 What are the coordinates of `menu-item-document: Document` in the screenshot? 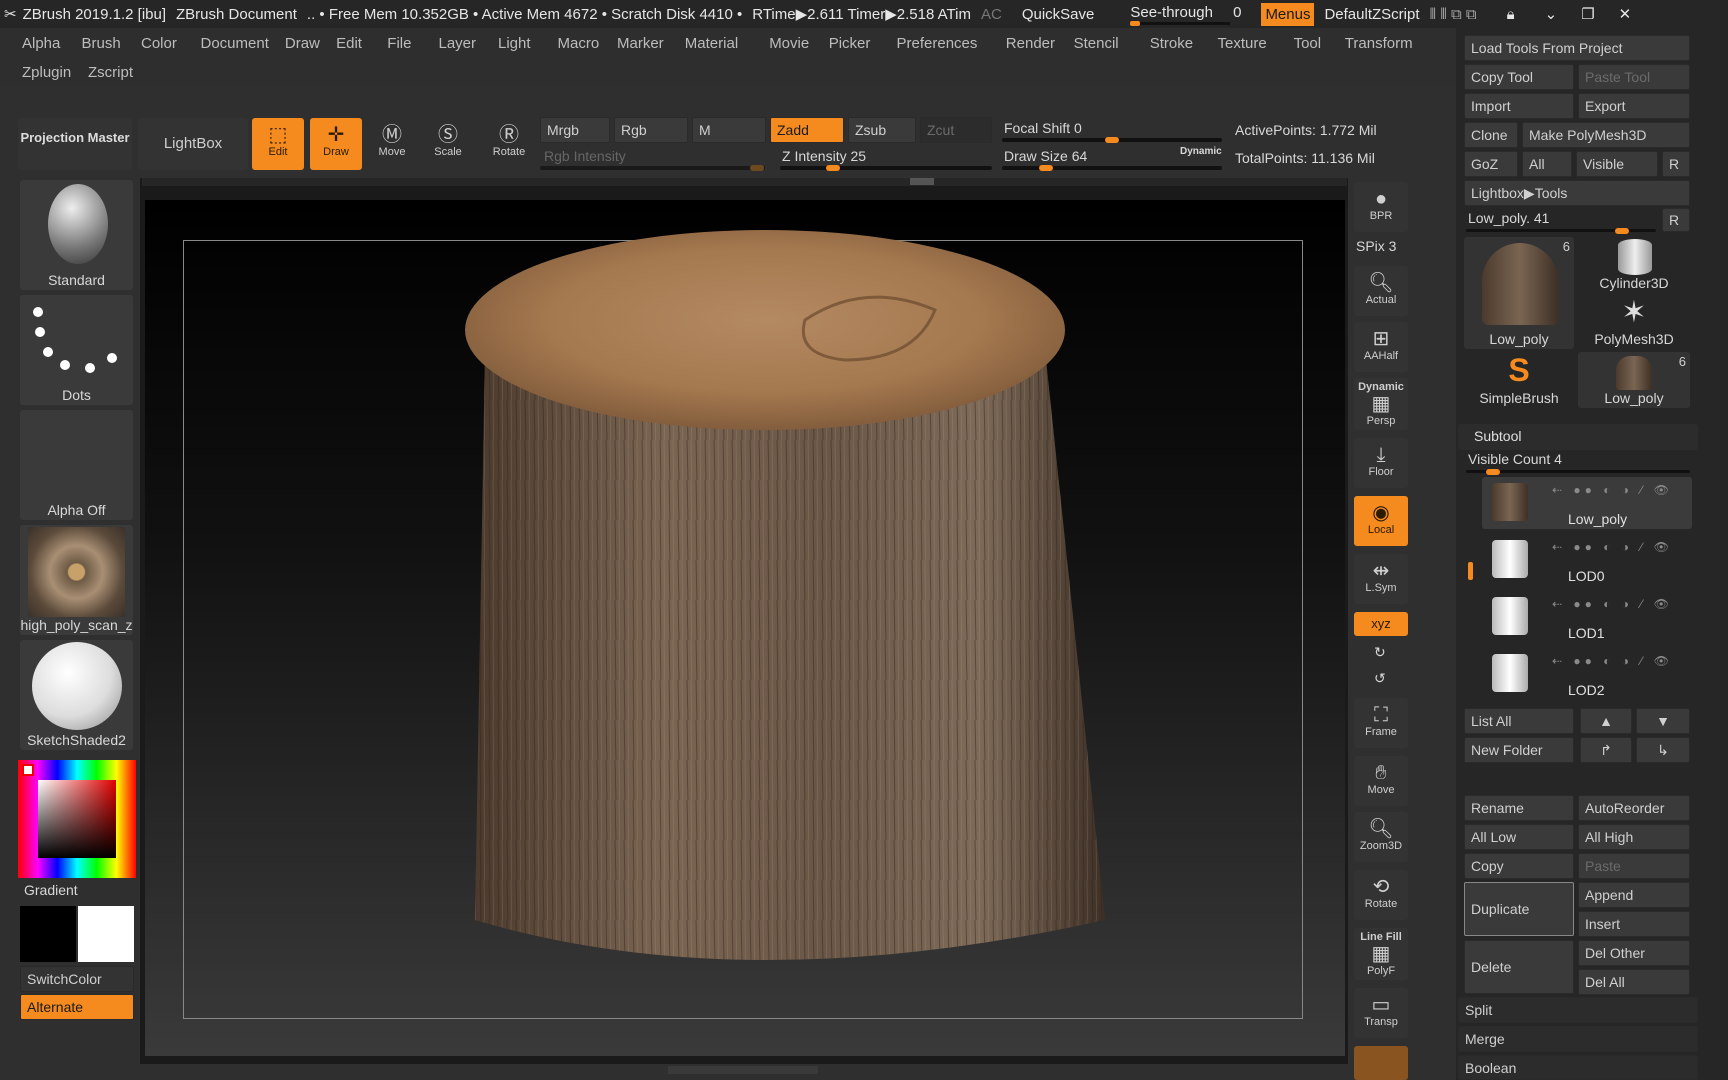 It's located at (235, 43).